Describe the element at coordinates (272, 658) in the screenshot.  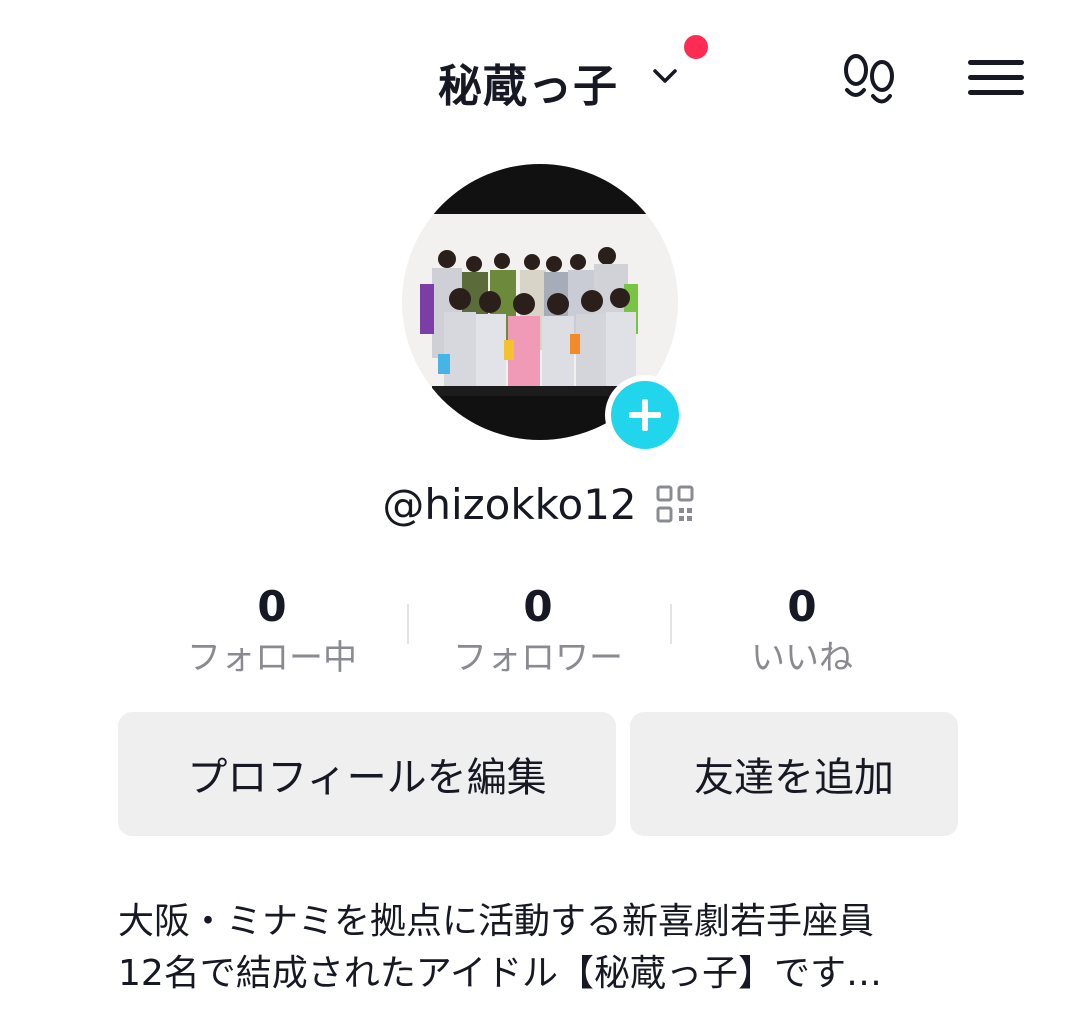
I see `following-label: フォロー中` at that location.